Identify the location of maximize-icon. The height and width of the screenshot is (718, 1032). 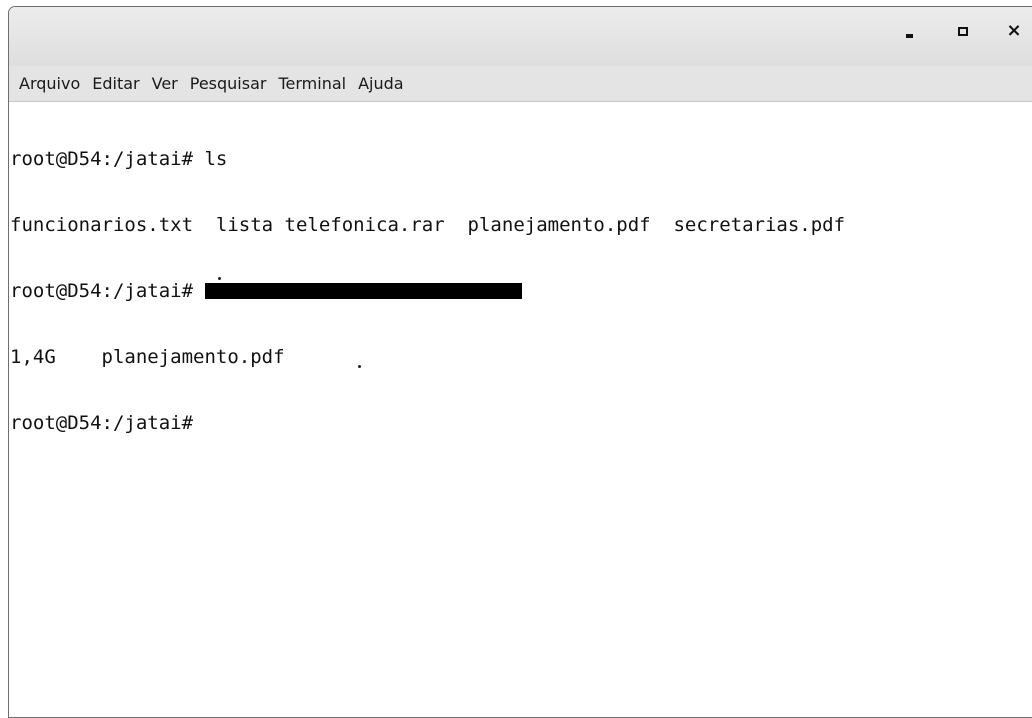
(963, 31).